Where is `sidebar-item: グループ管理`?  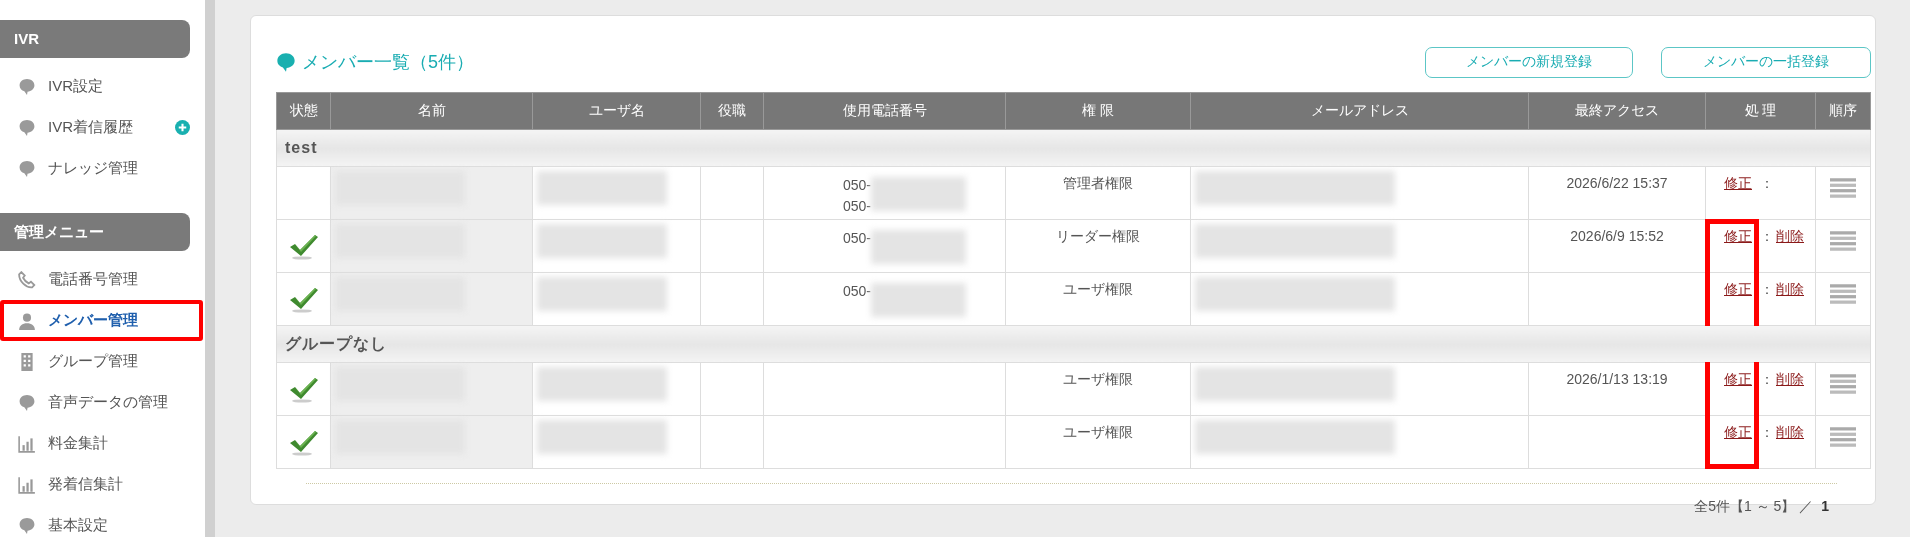 sidebar-item: グループ管理 is located at coordinates (102, 361).